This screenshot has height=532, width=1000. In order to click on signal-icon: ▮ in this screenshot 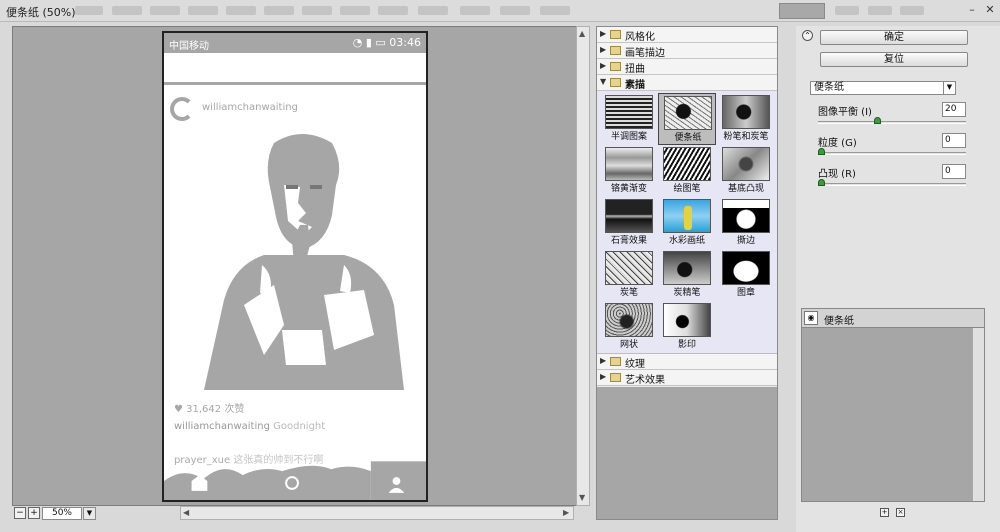, I will do `click(368, 42)`.